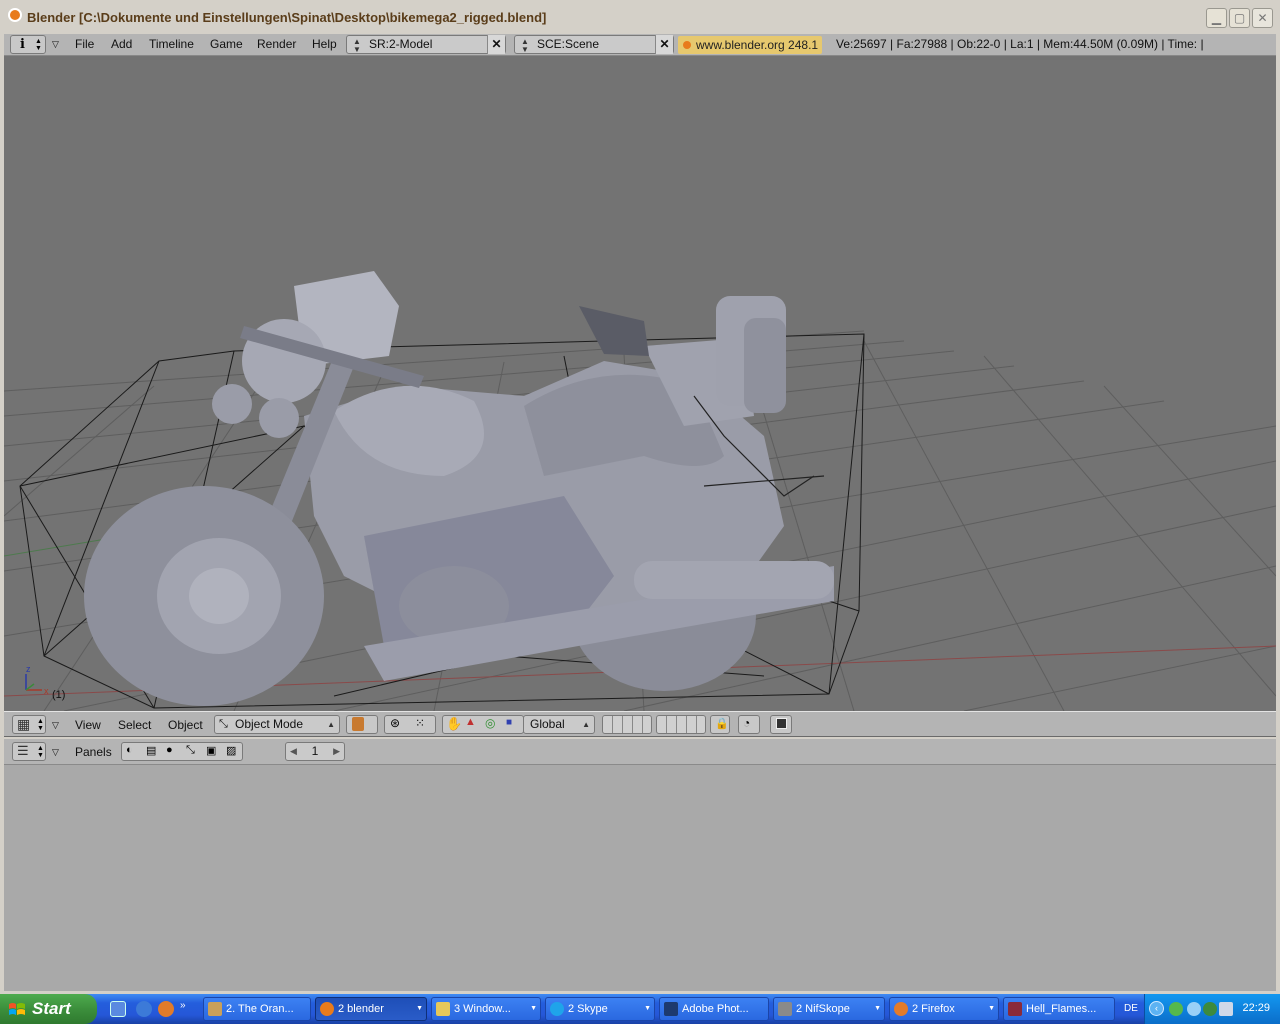  What do you see at coordinates (400, 44) in the screenshot?
I see `screen-name: SR:2-Model` at bounding box center [400, 44].